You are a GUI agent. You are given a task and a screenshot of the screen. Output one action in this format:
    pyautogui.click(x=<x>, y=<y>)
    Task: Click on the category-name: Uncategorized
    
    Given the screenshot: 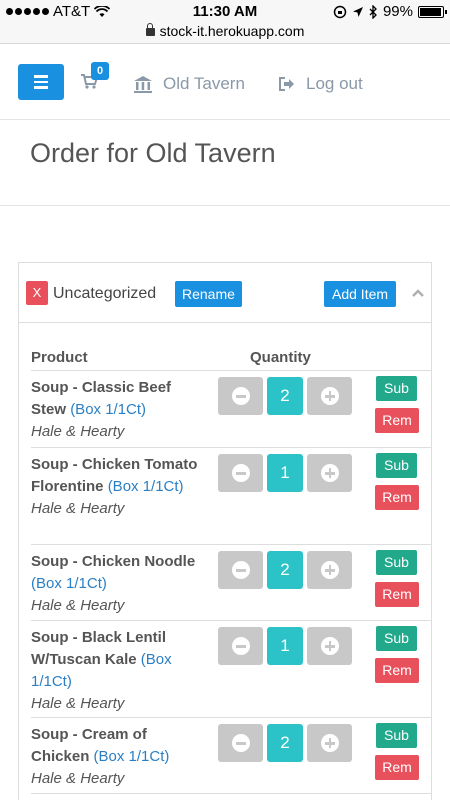 What is the action you would take?
    pyautogui.click(x=105, y=293)
    